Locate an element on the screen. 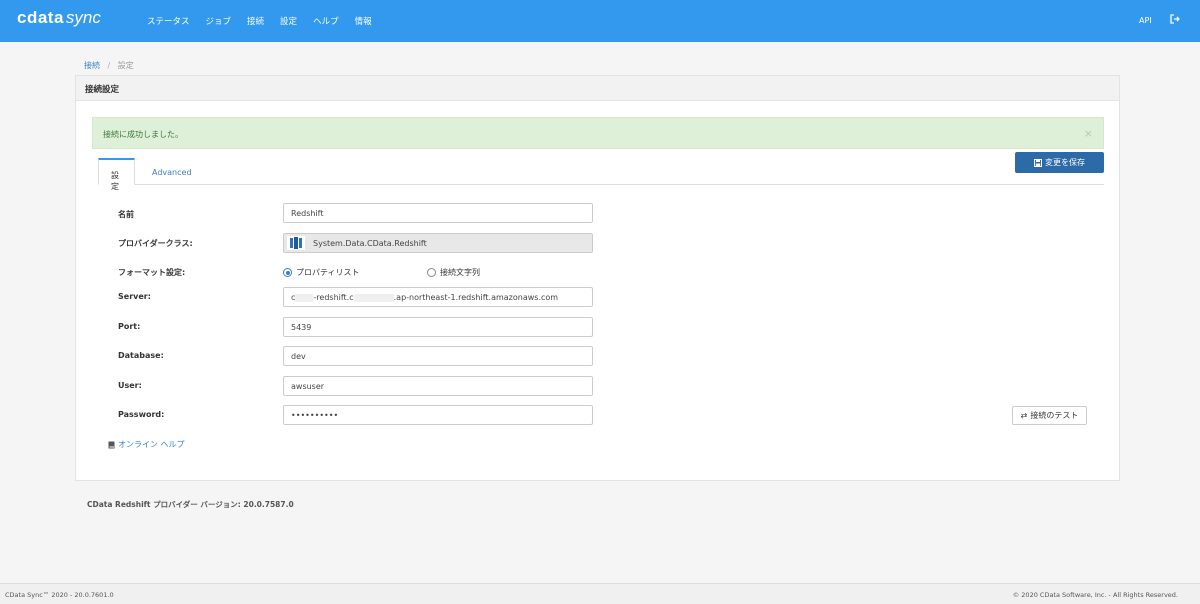 This screenshot has height=604, width=1200. tab-advanced-label: Advanced is located at coordinates (172, 172).